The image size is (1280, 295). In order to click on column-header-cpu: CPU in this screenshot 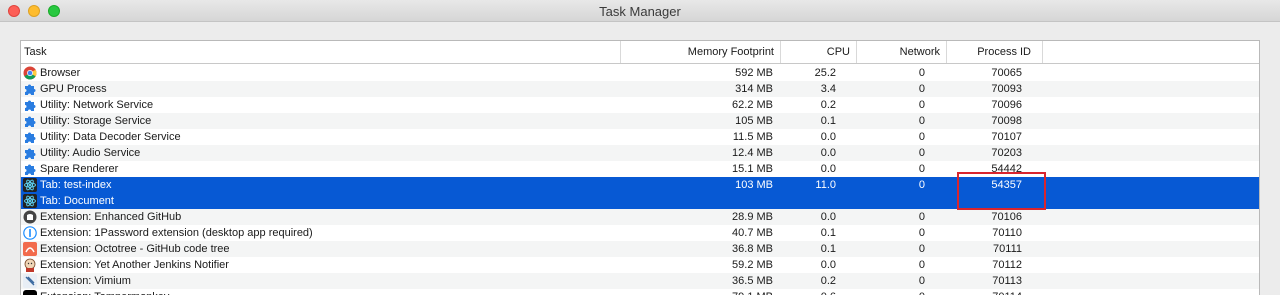, I will do `click(819, 52)`.